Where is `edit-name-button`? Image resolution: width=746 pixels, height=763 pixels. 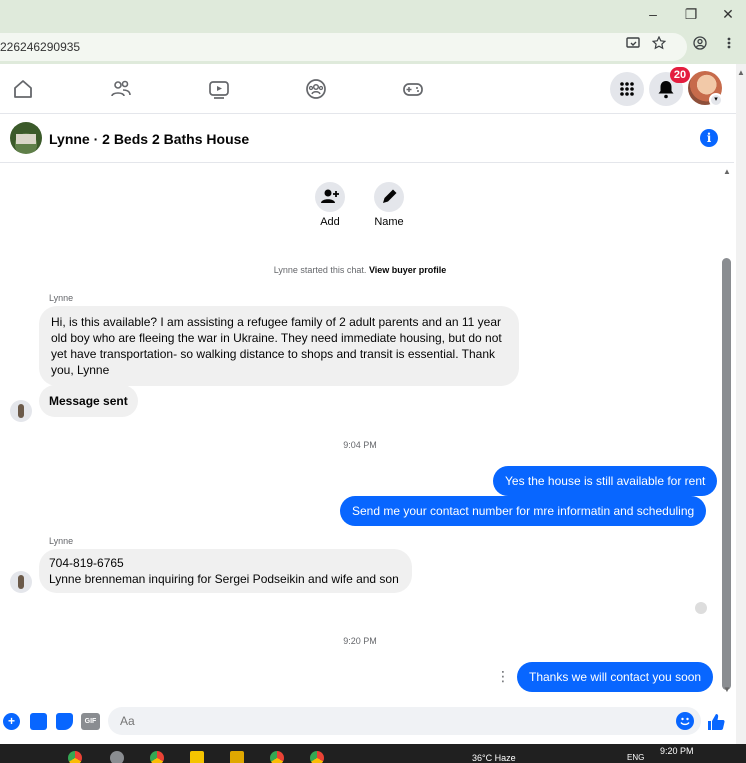 edit-name-button is located at coordinates (389, 197).